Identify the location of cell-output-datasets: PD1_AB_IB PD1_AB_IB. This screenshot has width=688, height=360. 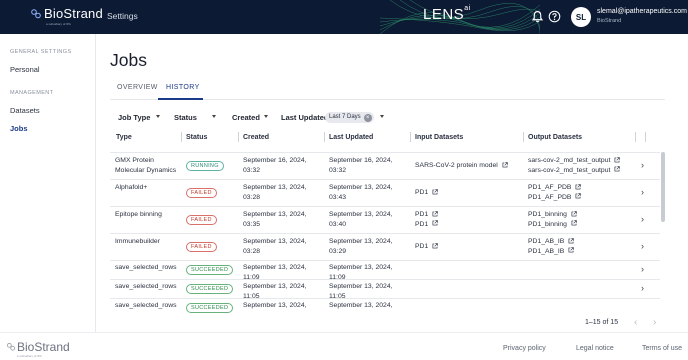
(551, 246).